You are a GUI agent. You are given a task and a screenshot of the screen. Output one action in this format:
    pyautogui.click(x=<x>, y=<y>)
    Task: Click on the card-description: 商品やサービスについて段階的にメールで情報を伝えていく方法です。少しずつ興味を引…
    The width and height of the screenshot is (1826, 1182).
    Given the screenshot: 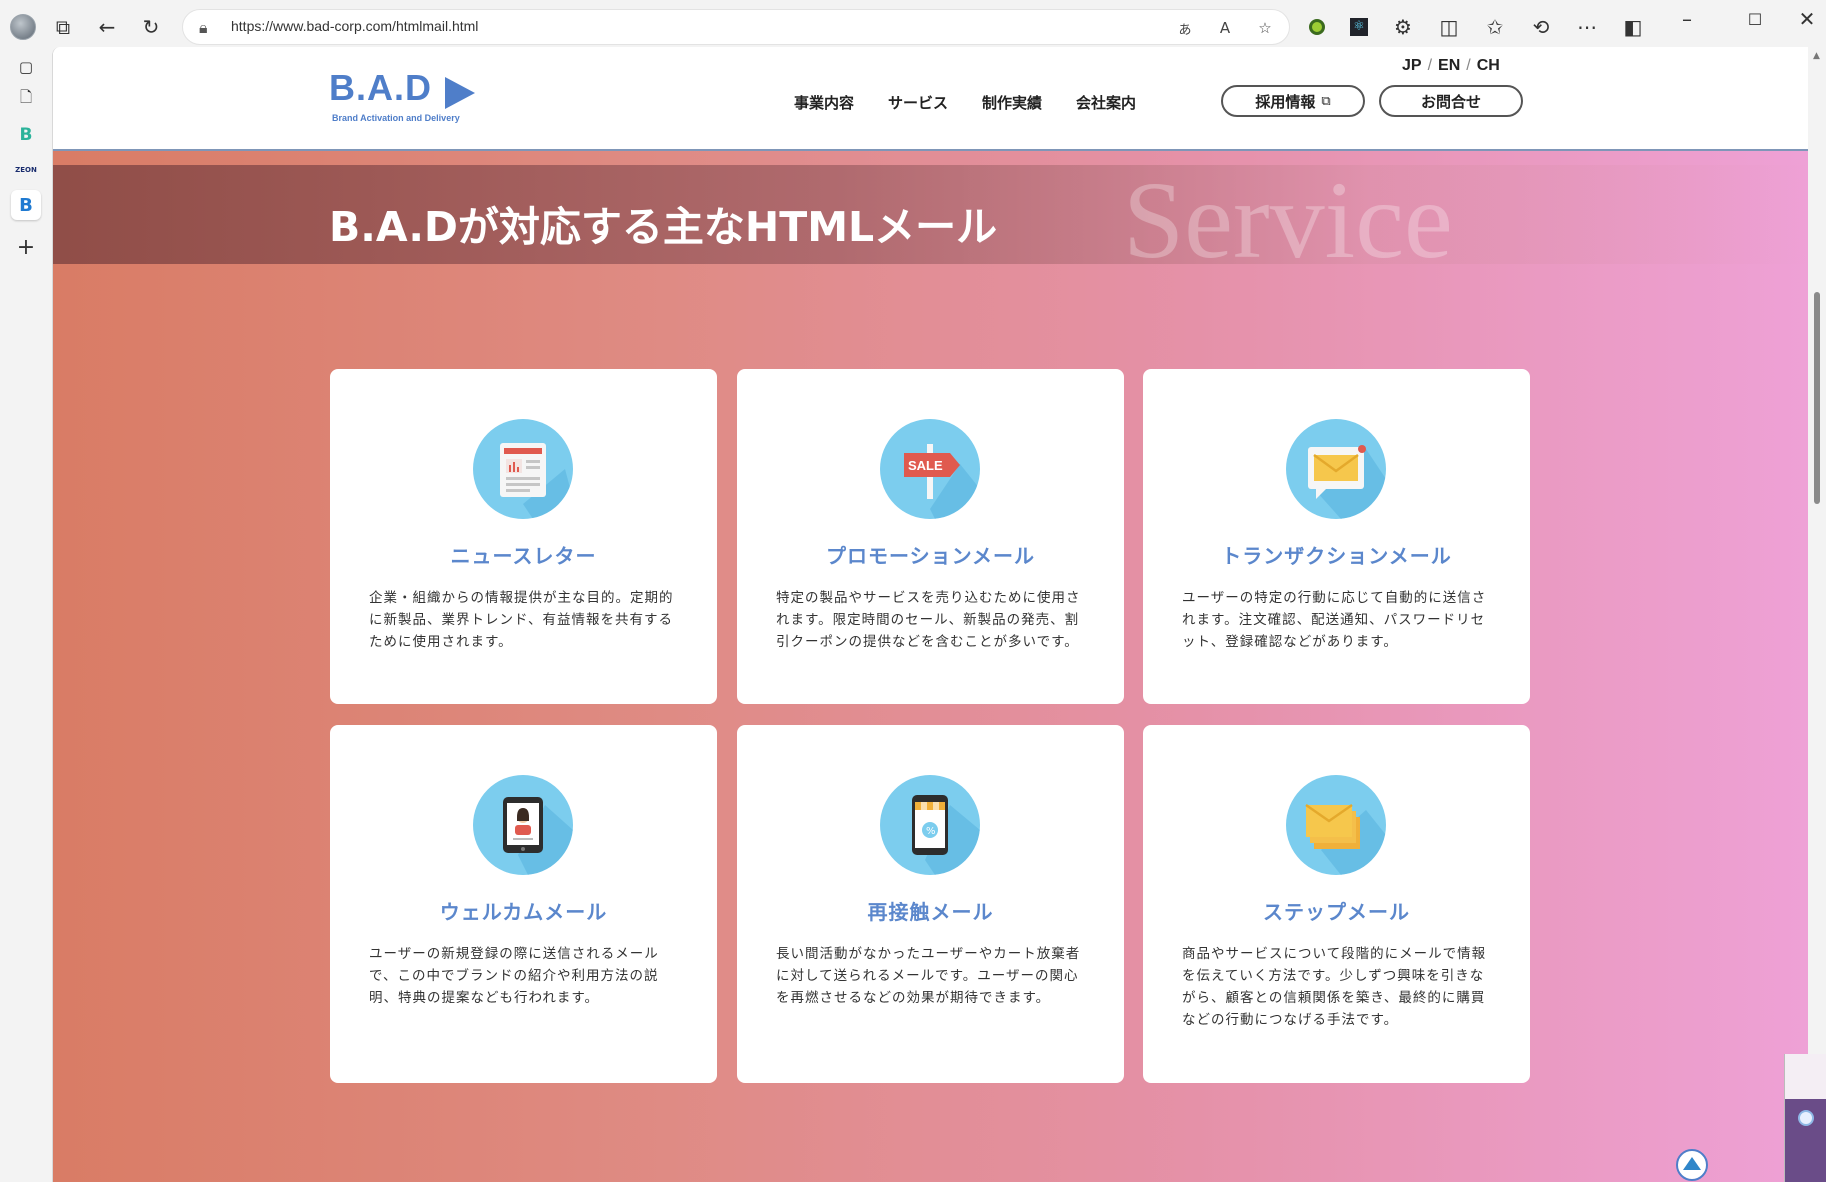 What is the action you would take?
    pyautogui.click(x=1334, y=987)
    